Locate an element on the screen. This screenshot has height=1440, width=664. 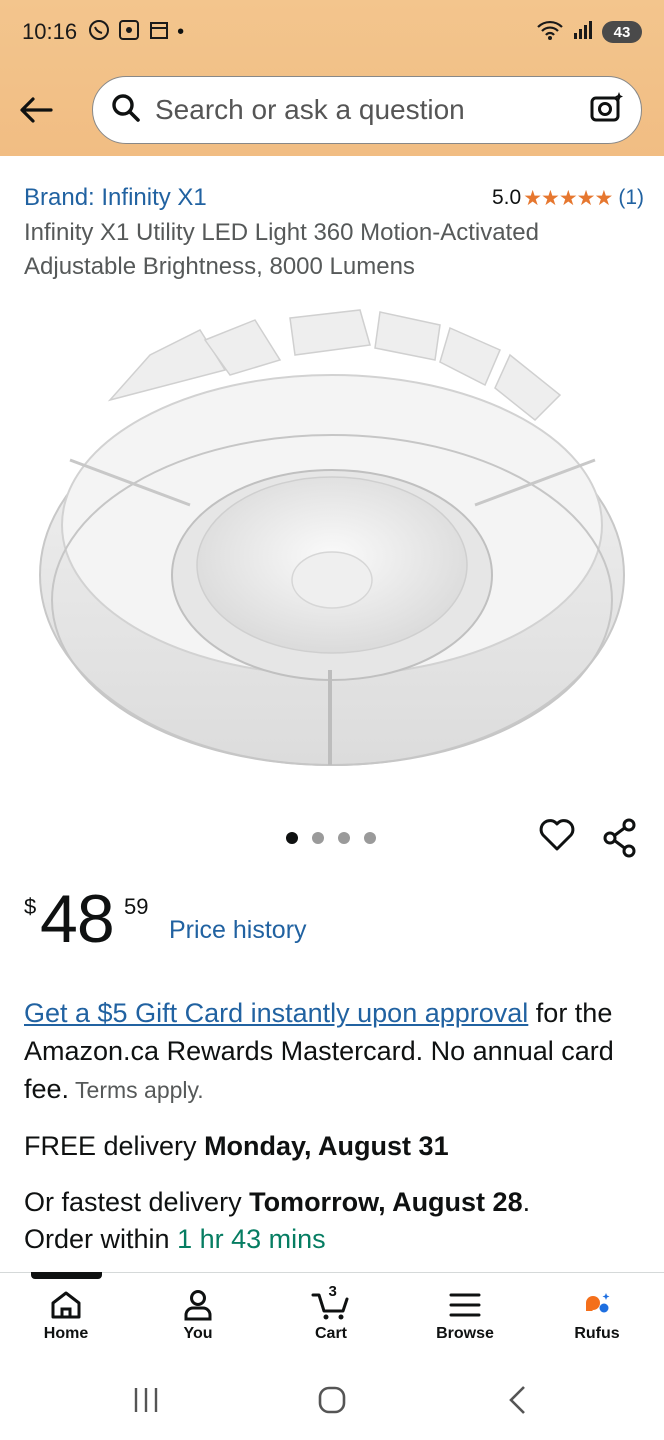
price-fraction: 59 is located at coordinates (136, 906).